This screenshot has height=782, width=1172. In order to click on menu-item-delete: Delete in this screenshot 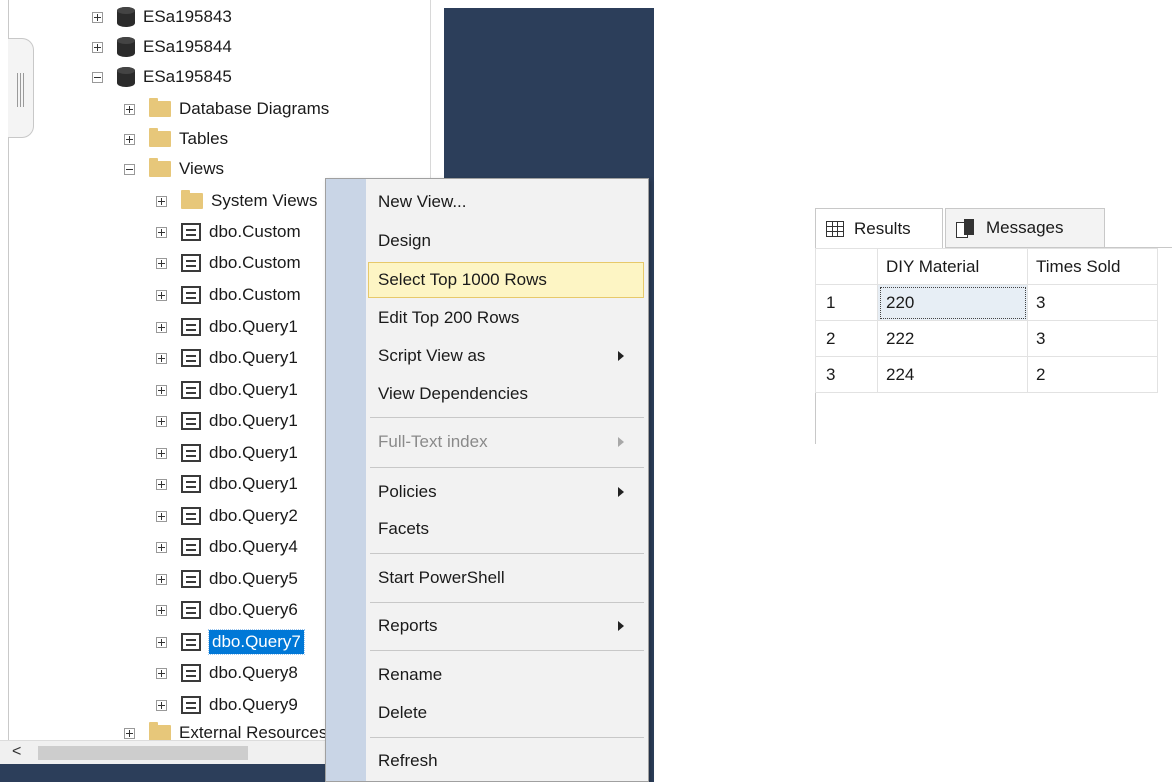, I will do `click(509, 713)`.